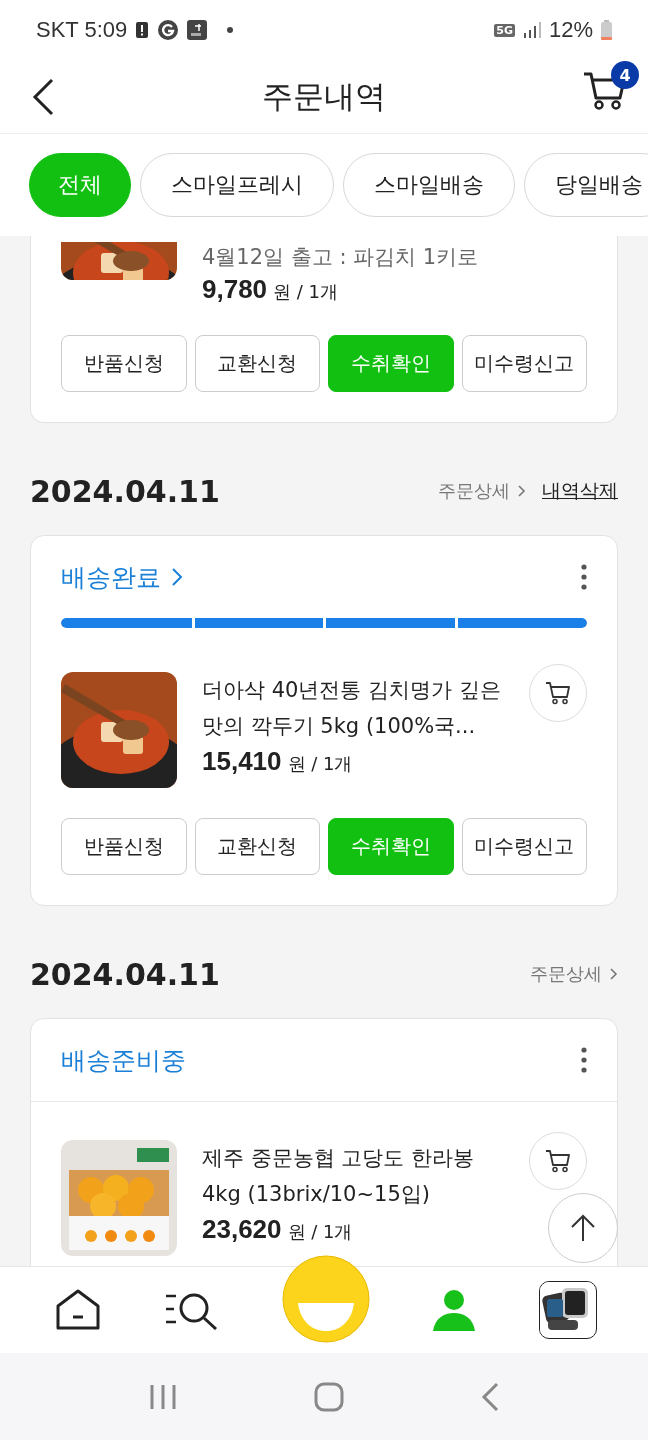 Image resolution: width=648 pixels, height=1440 pixels. What do you see at coordinates (82, 30) in the screenshot?
I see `status-time: SKT 5:09` at bounding box center [82, 30].